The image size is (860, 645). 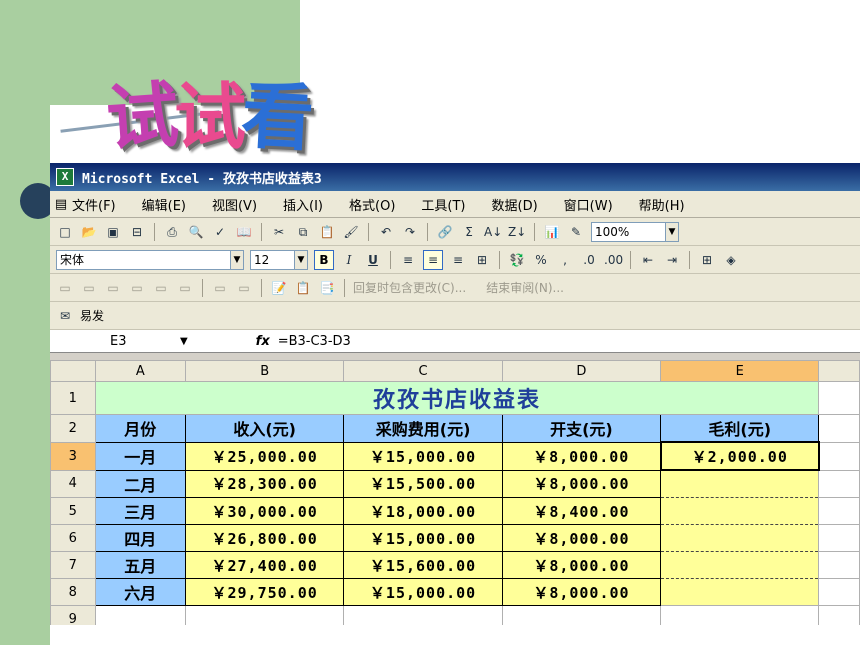 What do you see at coordinates (244, 232) in the screenshot?
I see `research-icon: 📖` at bounding box center [244, 232].